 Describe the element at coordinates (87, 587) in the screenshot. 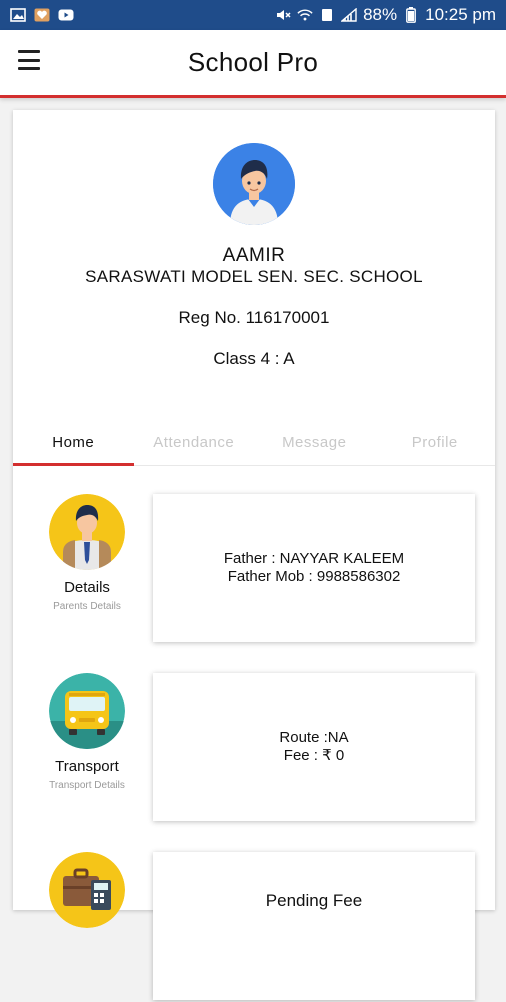

I see `details-label: Details` at that location.